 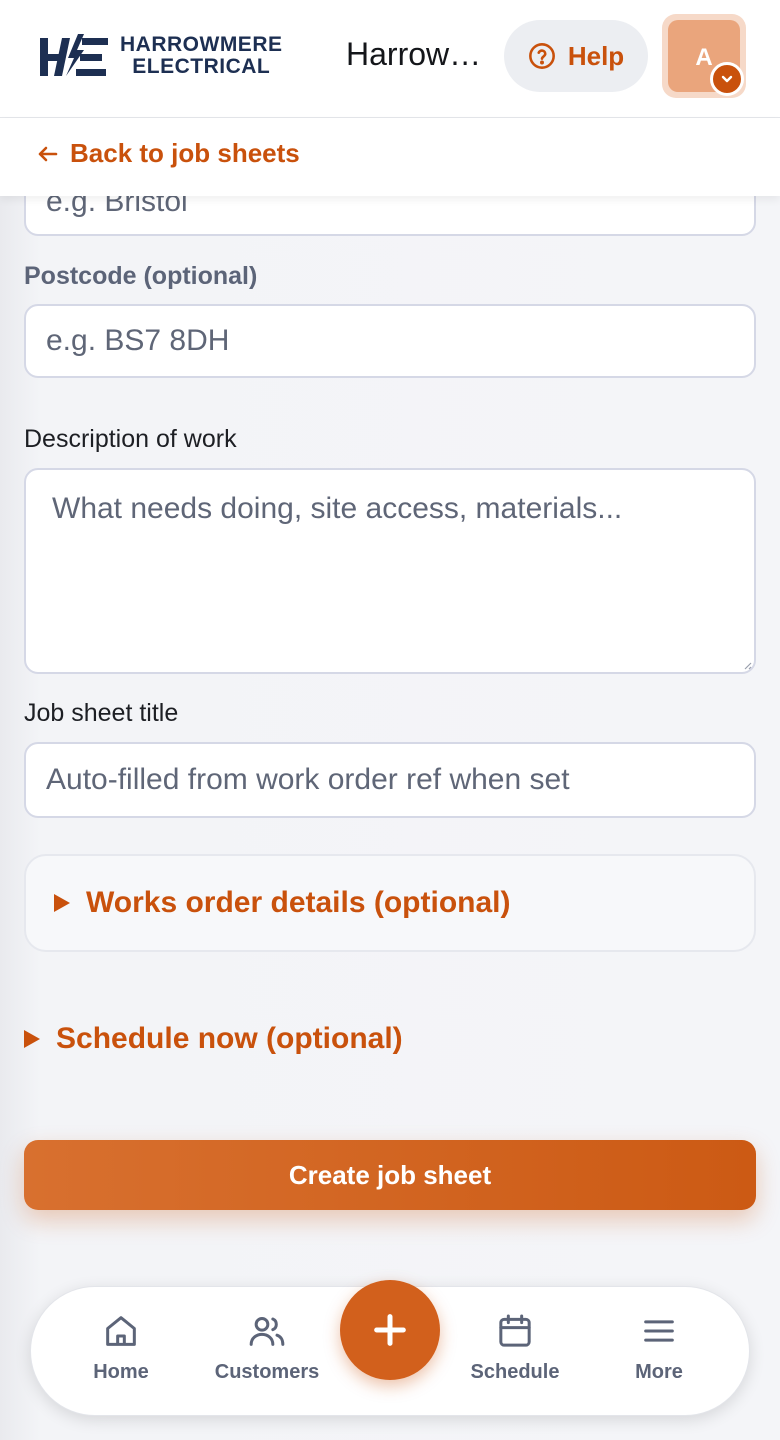 I want to click on nav-more: More, so click(x=659, y=1347).